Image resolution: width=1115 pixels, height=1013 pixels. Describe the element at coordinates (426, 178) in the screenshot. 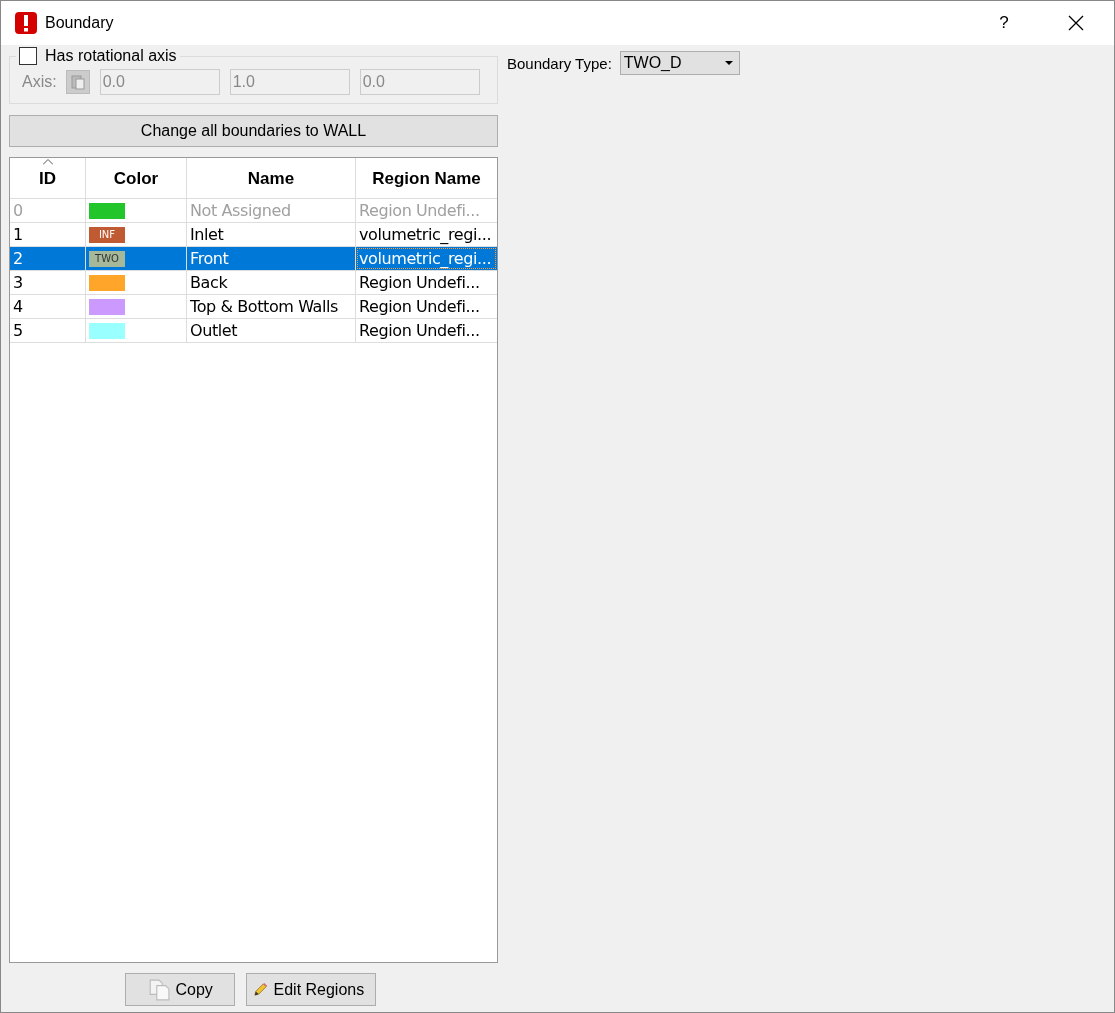

I see `column-header: Region Name` at that location.